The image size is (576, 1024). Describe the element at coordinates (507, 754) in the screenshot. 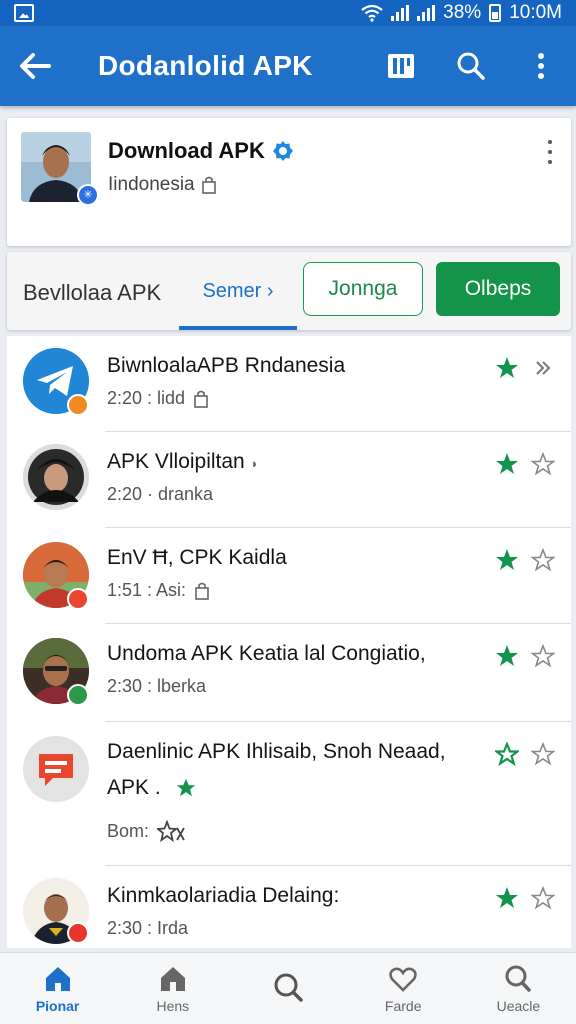

I see `star-outline-green-icon` at that location.